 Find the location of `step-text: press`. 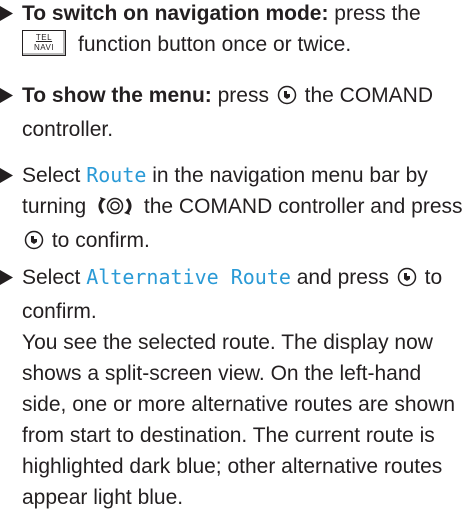

step-text: press is located at coordinates (240, 95).